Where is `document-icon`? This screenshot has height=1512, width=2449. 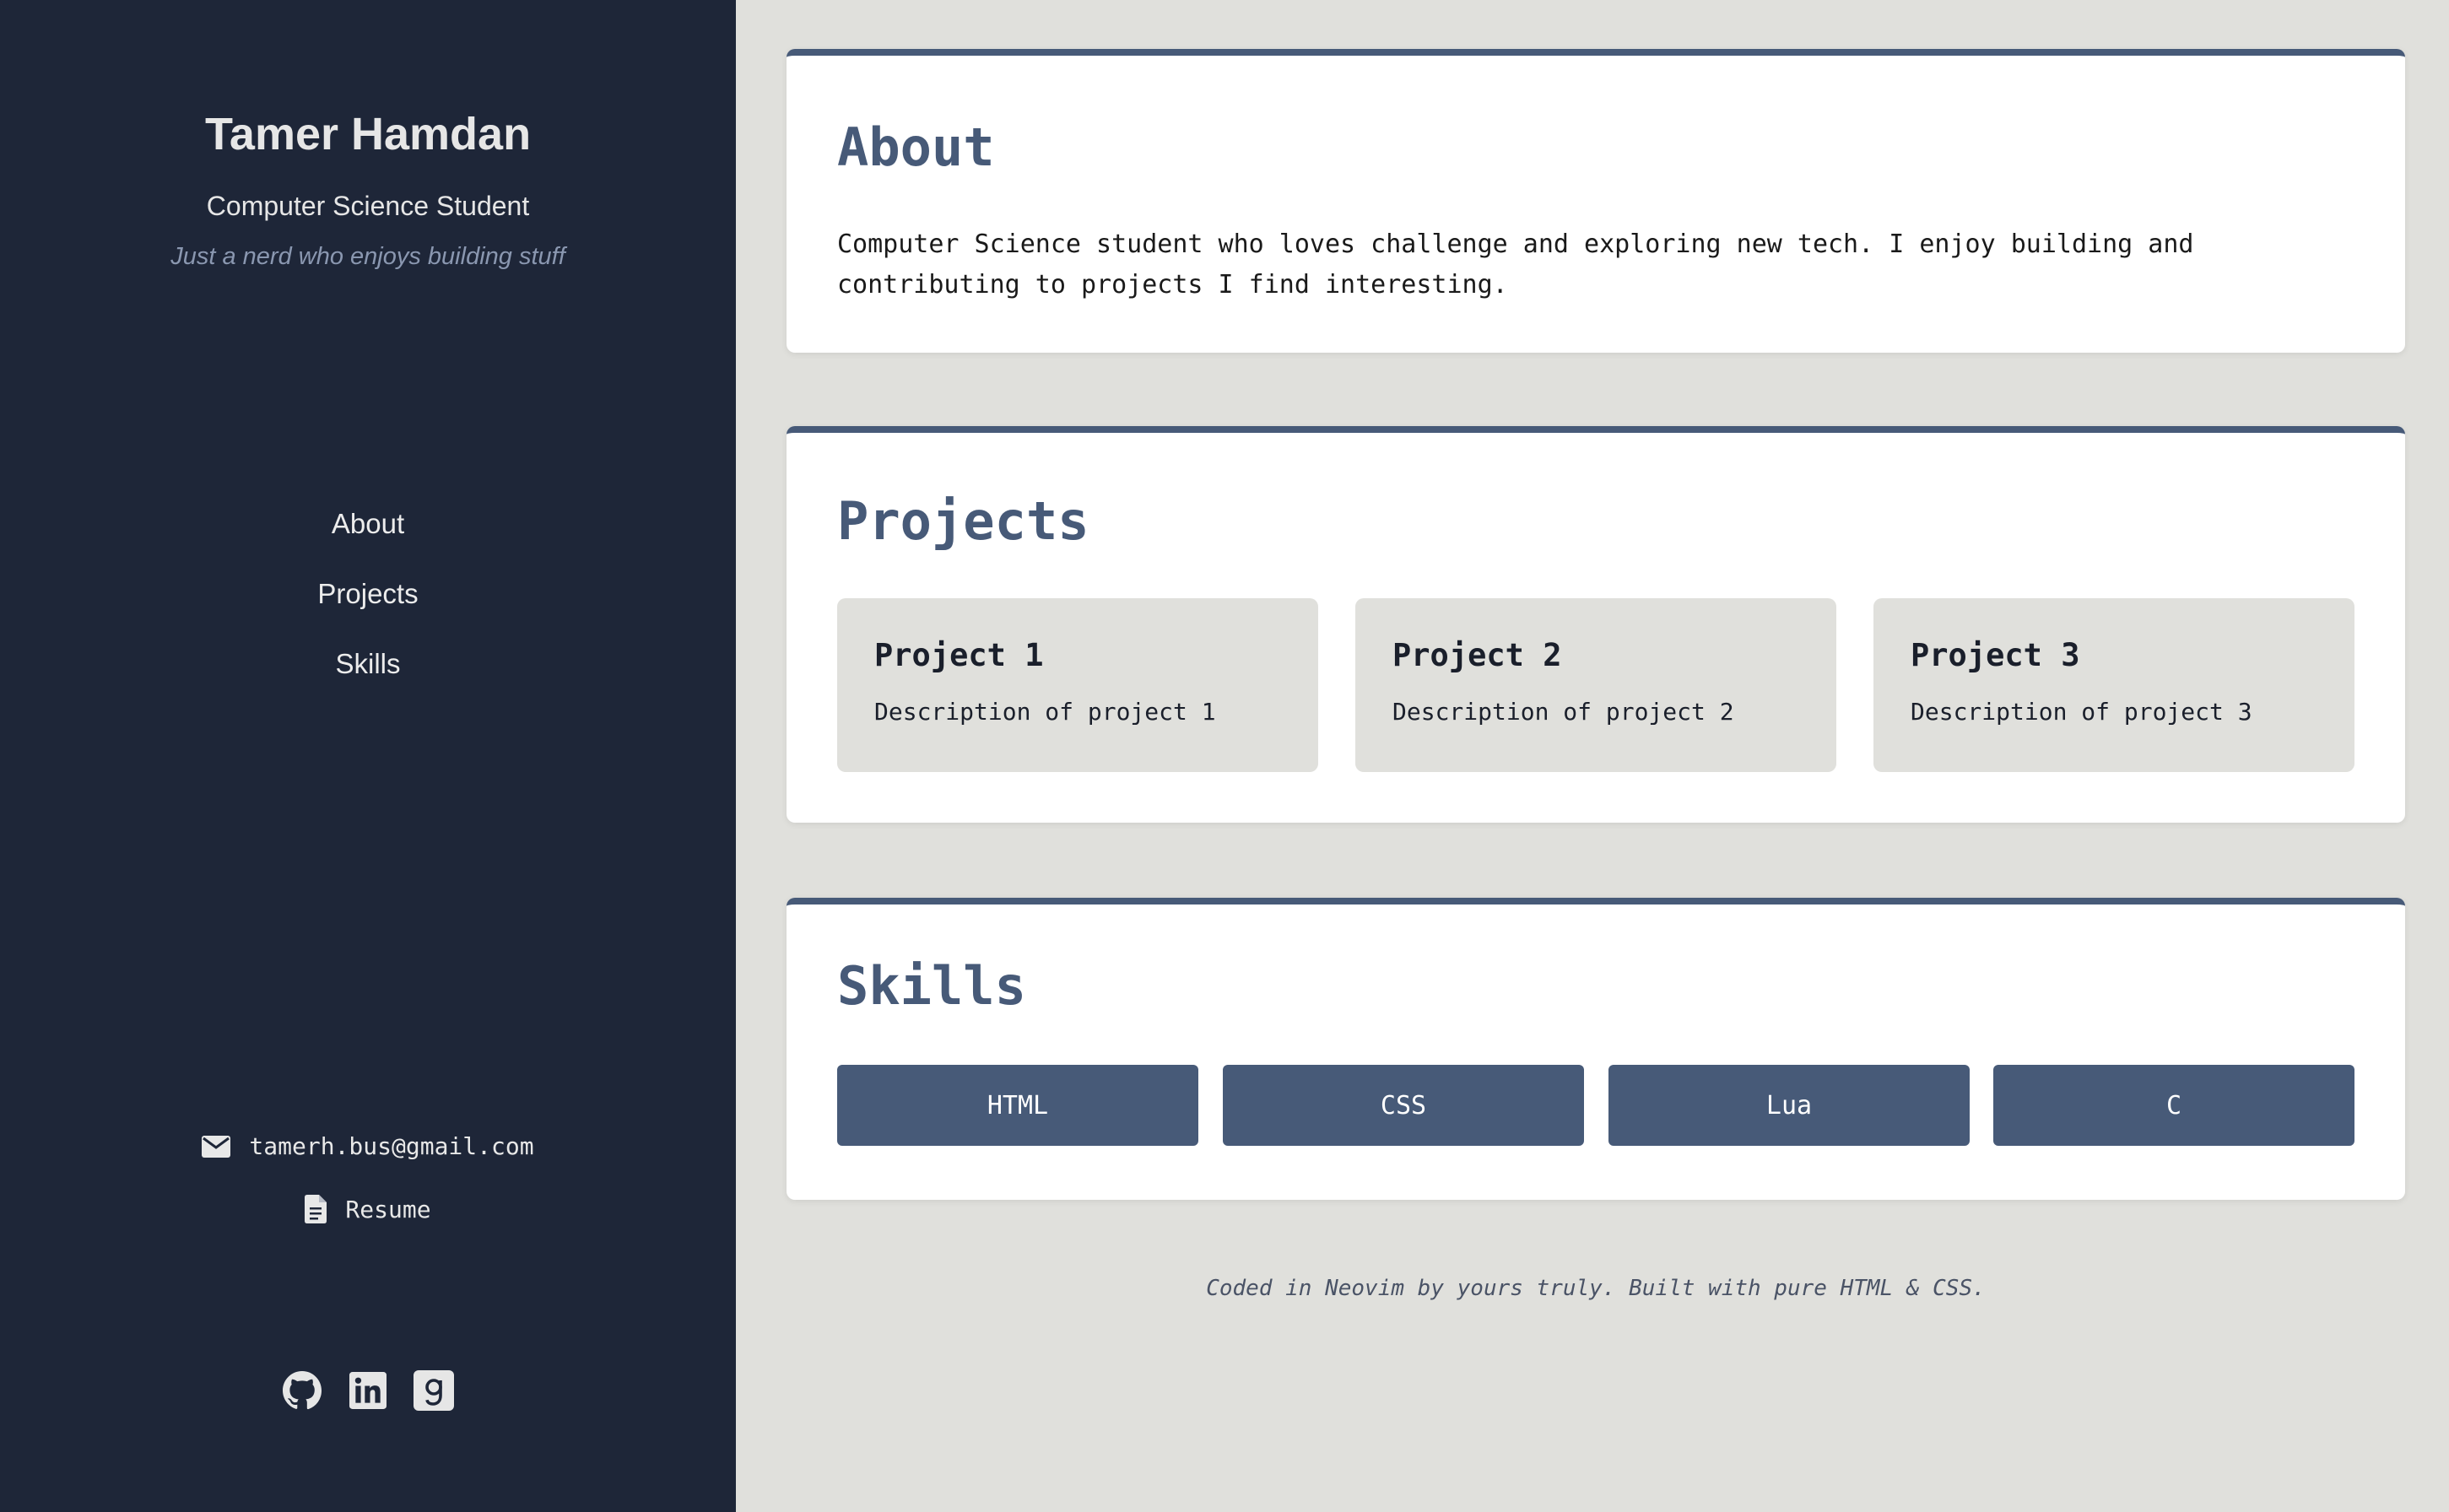
document-icon is located at coordinates (316, 1209).